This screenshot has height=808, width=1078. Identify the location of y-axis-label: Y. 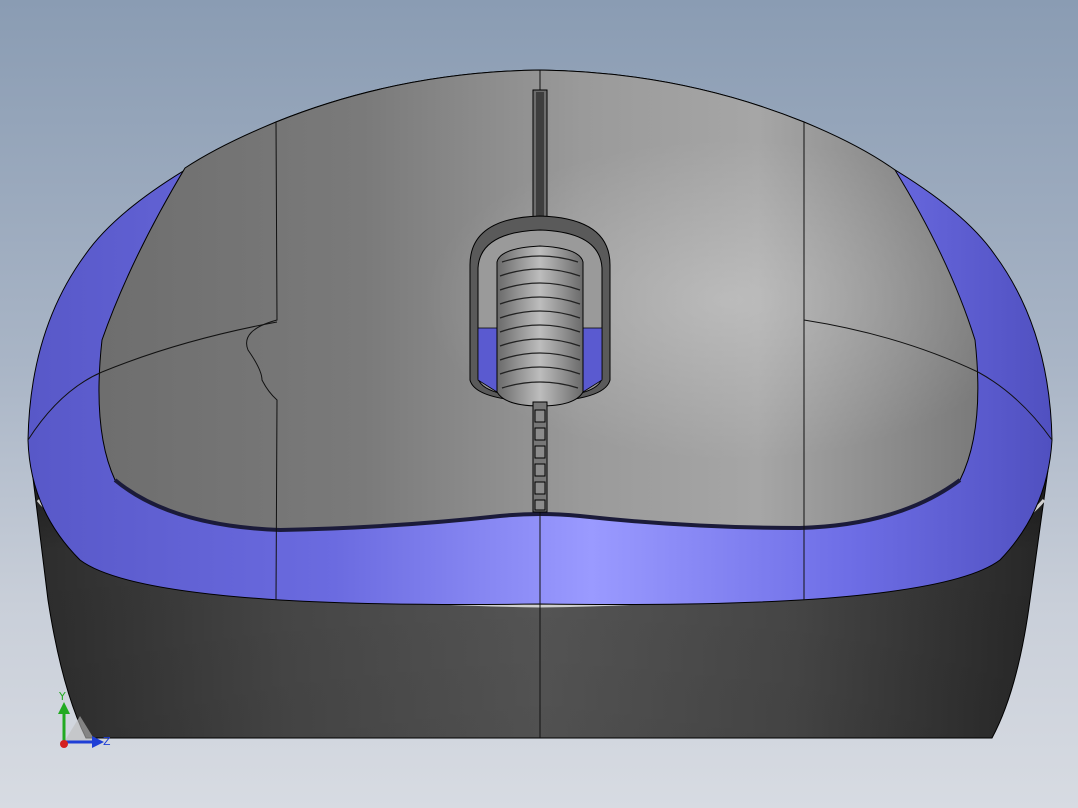
(62, 696).